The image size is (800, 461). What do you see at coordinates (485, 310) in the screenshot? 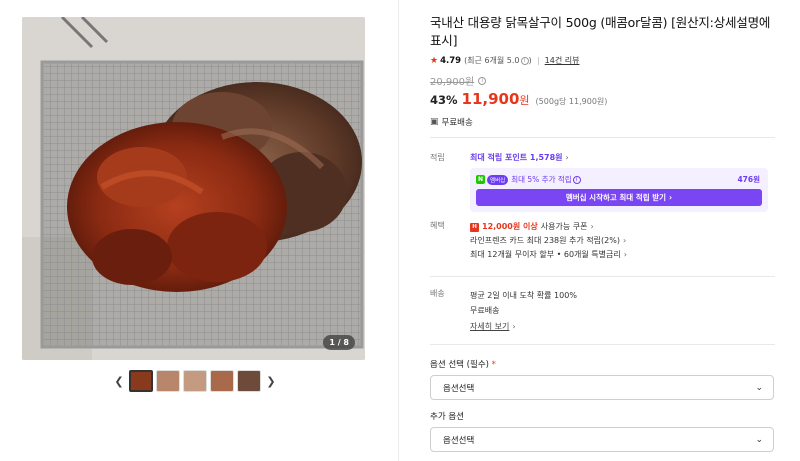
I see `delivery-fee: 무료배송` at bounding box center [485, 310].